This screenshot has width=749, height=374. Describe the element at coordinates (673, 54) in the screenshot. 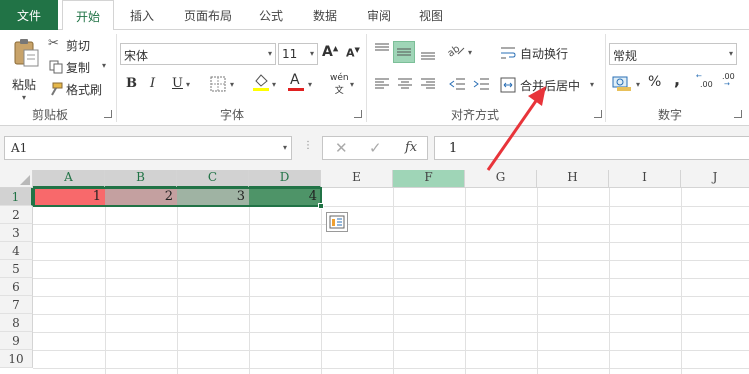

I see `number-format-select: 常规 ▾` at that location.